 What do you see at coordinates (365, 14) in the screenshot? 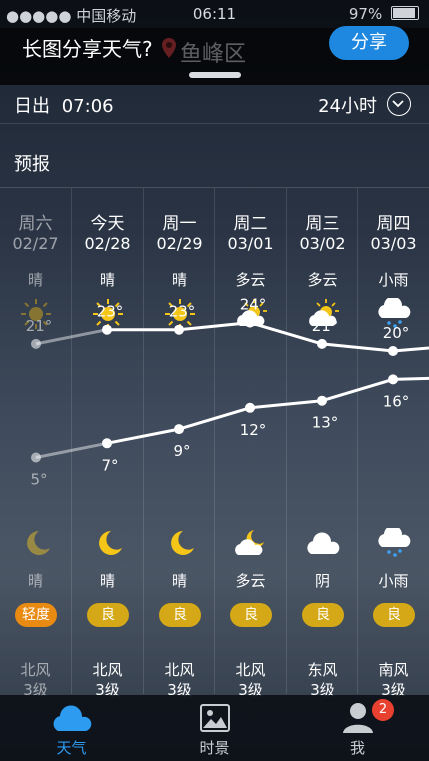
I see `battery-percent: 97%` at bounding box center [365, 14].